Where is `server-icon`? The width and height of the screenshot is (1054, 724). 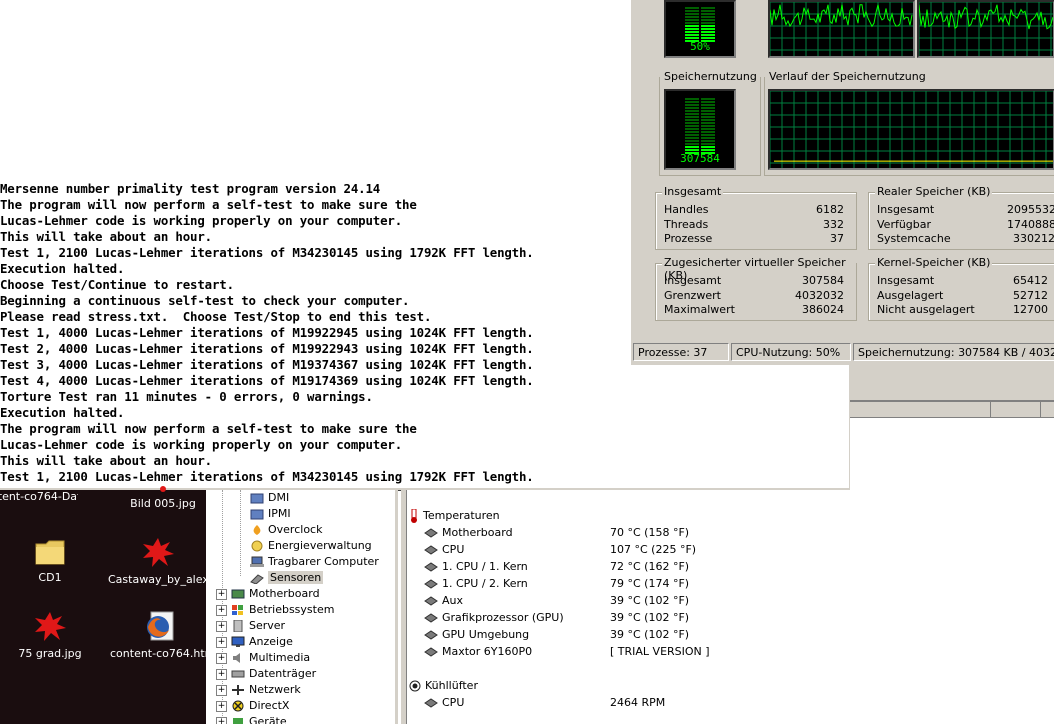
server-icon is located at coordinates (238, 626).